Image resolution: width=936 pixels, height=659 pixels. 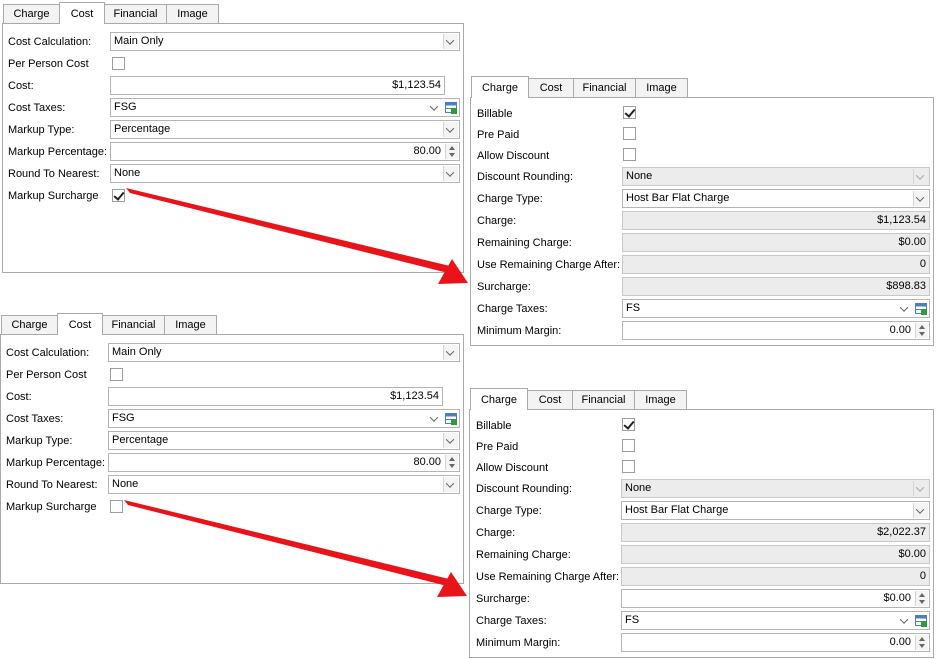 I want to click on arrow-surcharge-checked, so click(x=297, y=236).